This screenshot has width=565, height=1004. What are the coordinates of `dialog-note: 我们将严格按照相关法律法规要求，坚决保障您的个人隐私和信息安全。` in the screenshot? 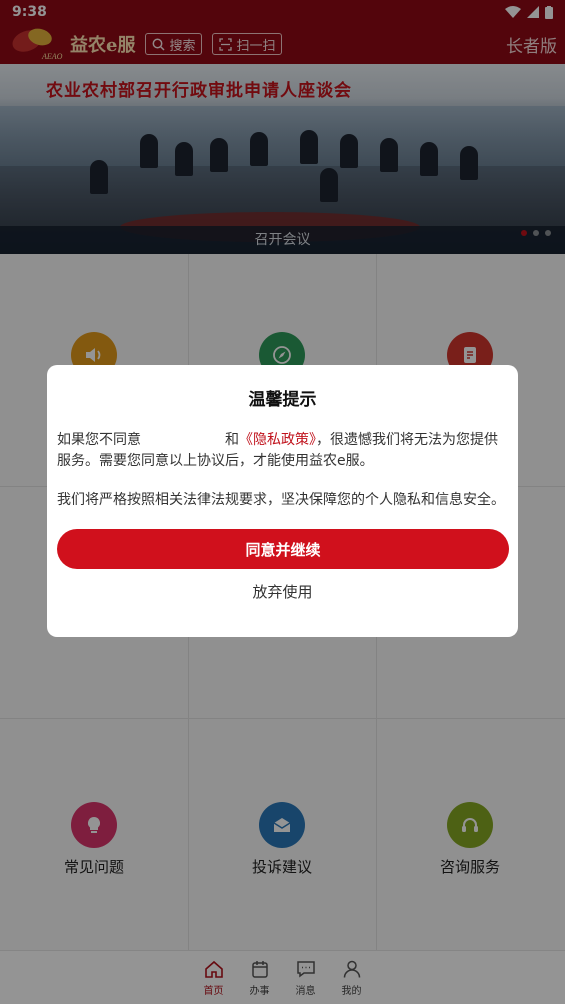 It's located at (281, 500).